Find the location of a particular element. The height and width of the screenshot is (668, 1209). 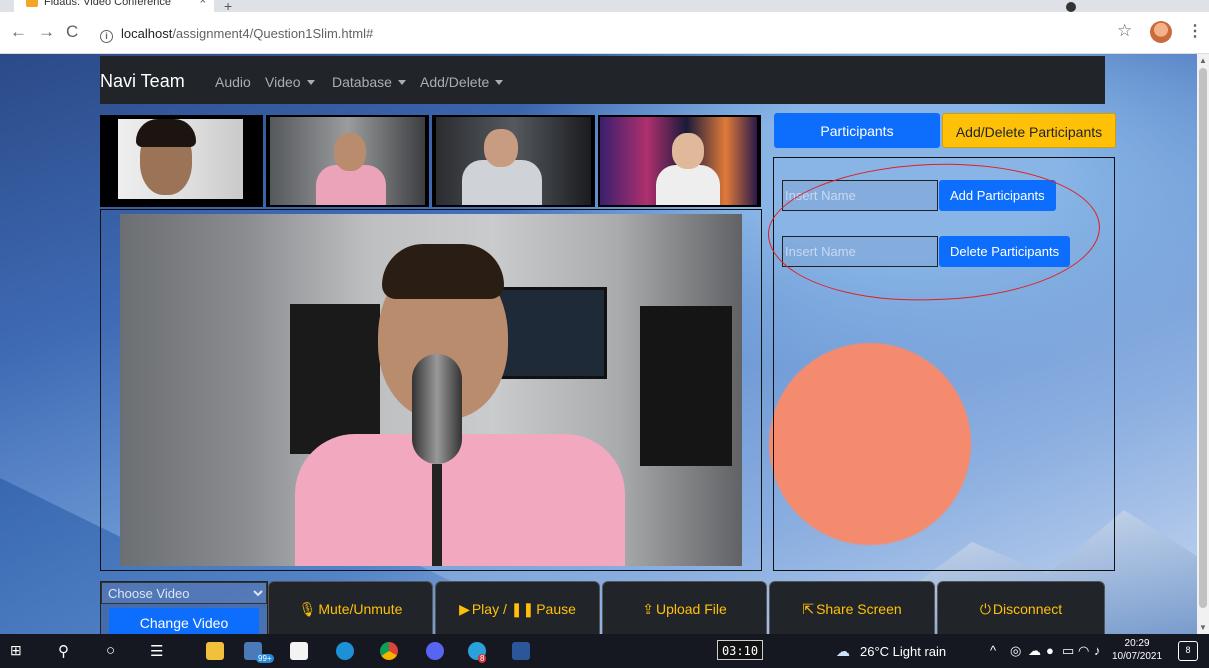

wifi-icon: ◠ is located at coordinates (1083, 651).